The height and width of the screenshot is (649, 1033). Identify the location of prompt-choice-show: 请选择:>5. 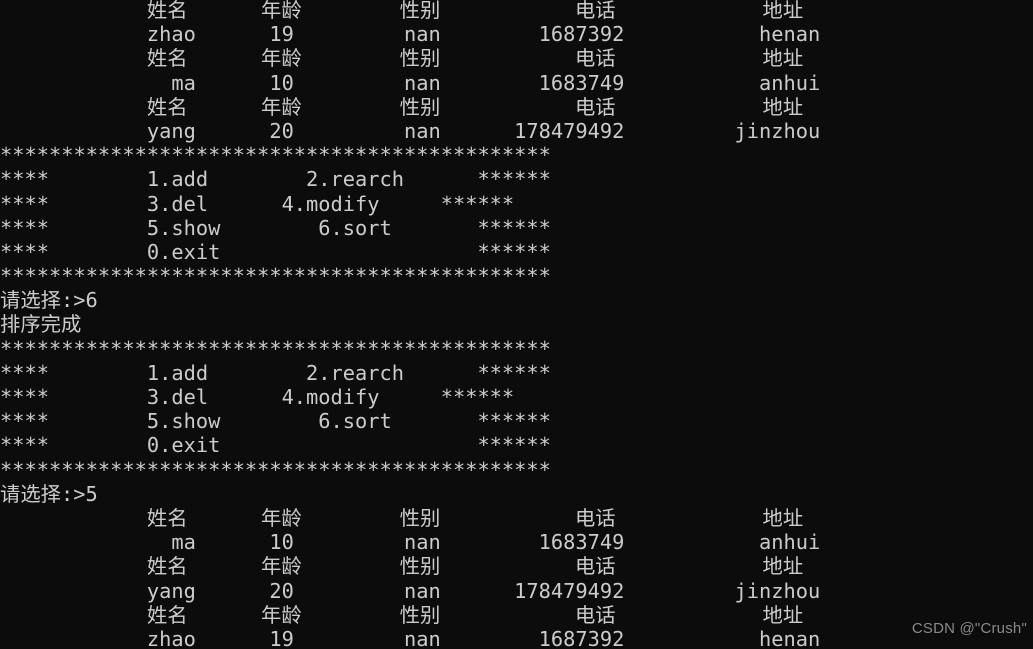
(516, 494).